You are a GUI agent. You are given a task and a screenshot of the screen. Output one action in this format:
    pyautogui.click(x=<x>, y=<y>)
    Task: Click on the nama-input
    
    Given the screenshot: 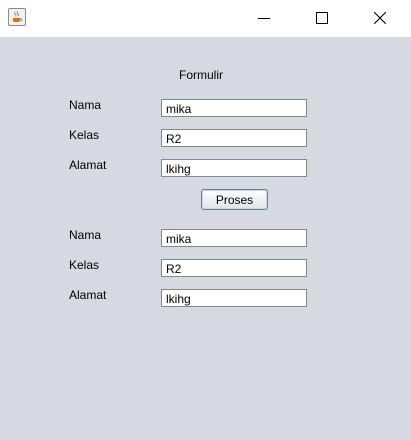 What is the action you would take?
    pyautogui.click(x=234, y=108)
    